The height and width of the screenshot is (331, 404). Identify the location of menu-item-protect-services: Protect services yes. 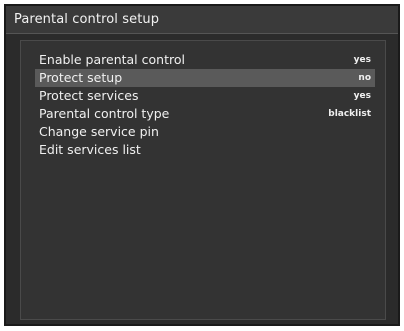
(205, 96).